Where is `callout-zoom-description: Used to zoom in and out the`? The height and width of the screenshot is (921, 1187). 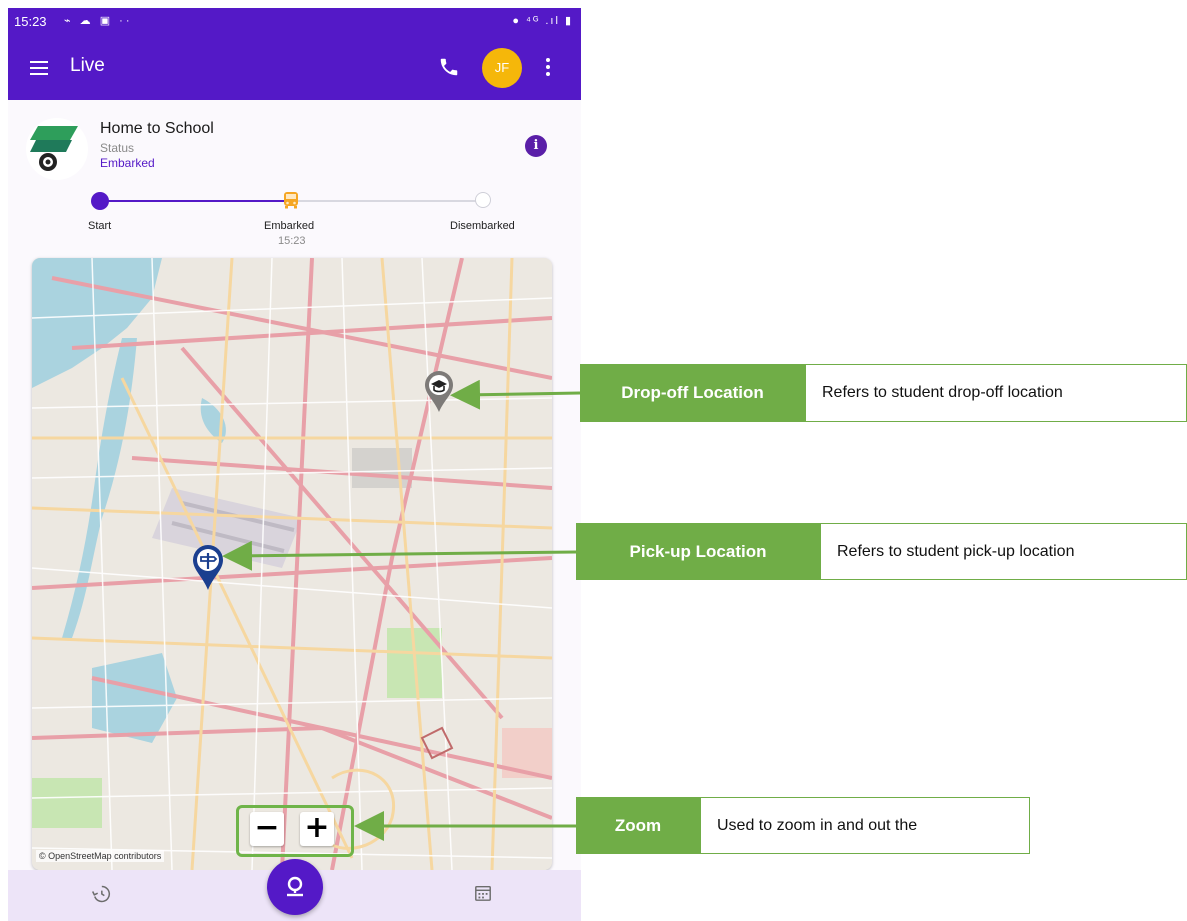 callout-zoom-description: Used to zoom in and out the is located at coordinates (865, 825).